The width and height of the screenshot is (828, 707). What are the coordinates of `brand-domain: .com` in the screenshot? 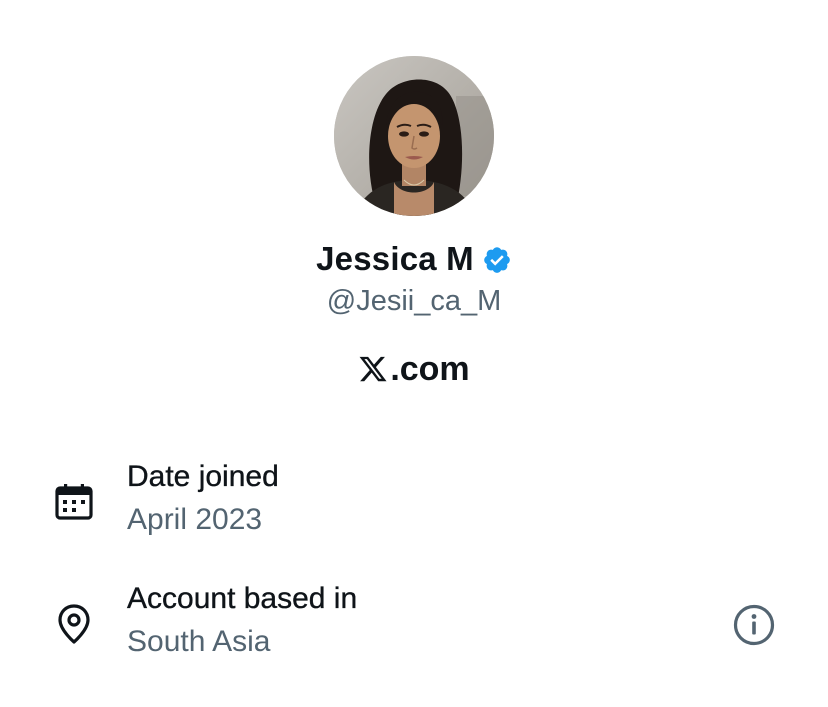 It's located at (414, 369).